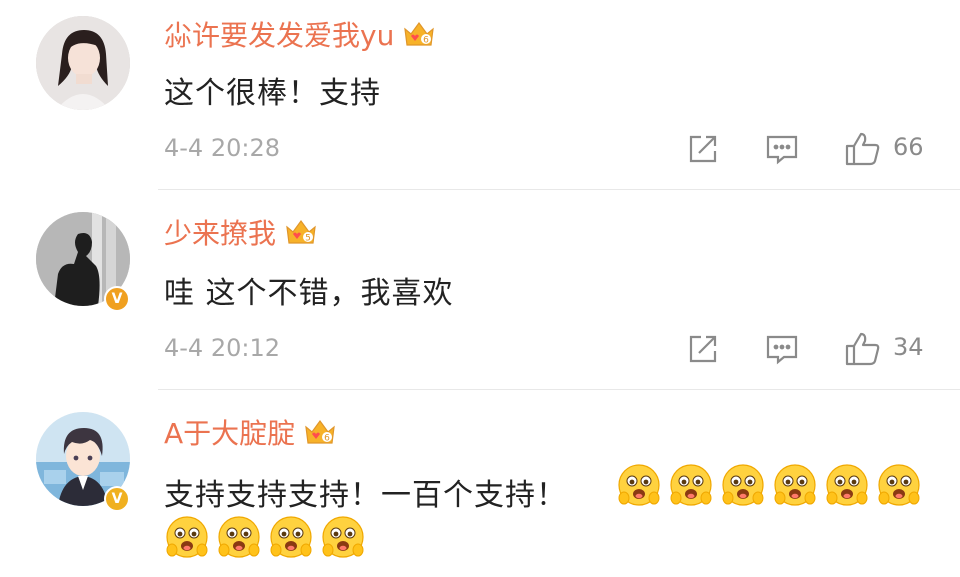 This screenshot has height=577, width=960. I want to click on username-text: 少来撩我, so click(220, 232).